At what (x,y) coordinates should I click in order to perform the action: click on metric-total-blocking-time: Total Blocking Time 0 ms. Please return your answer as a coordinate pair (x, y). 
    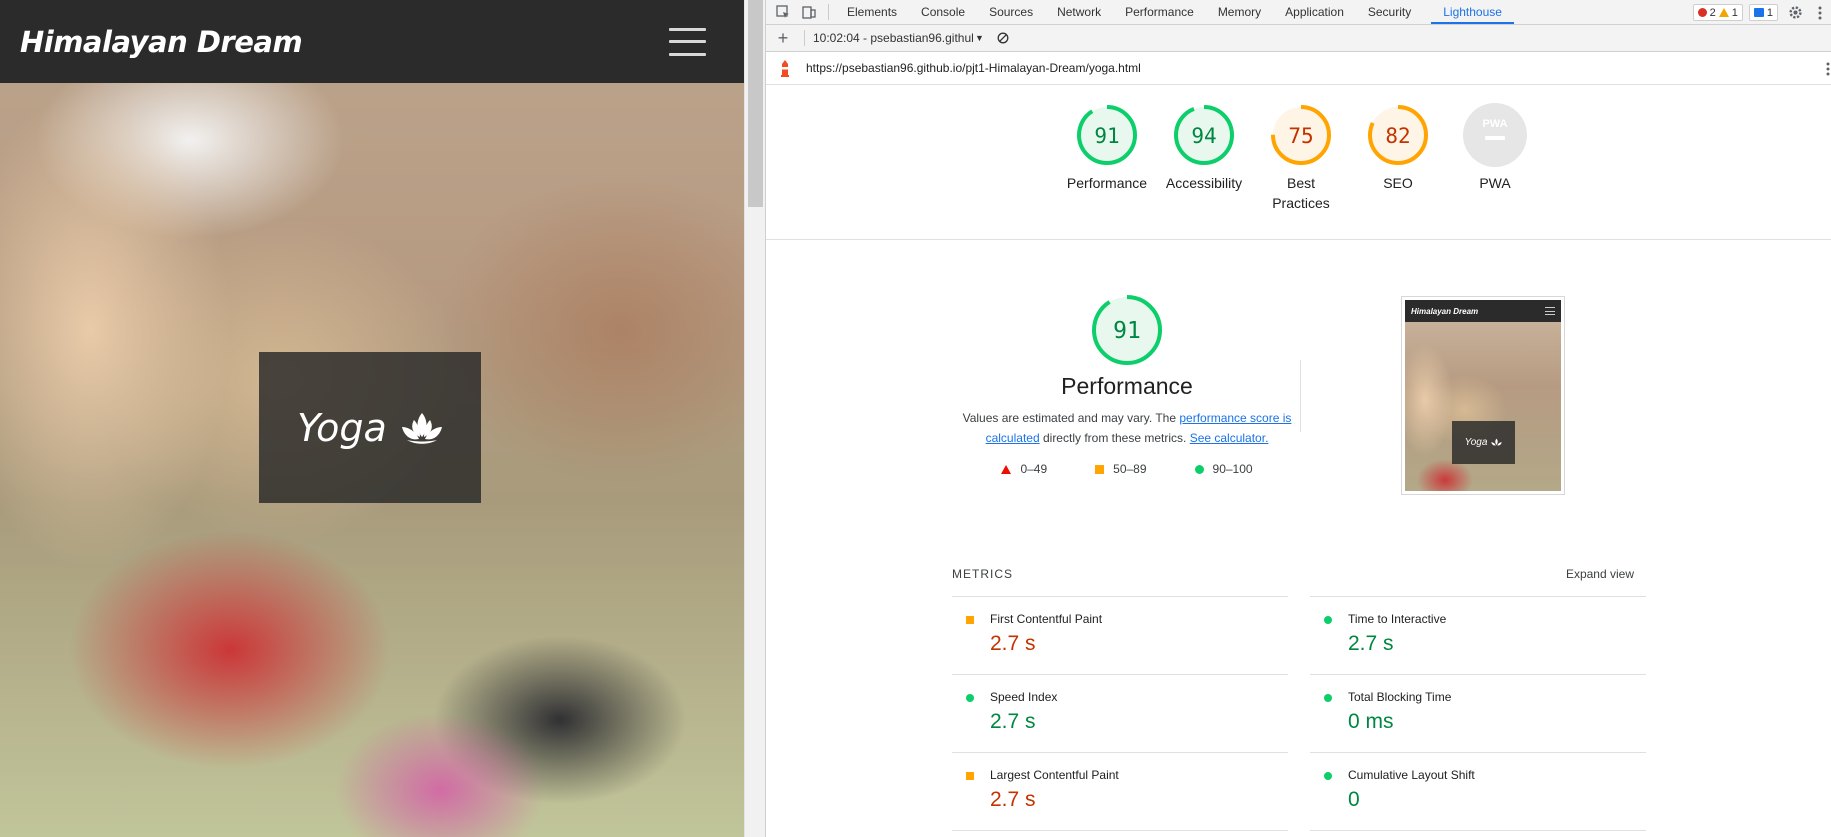
    Looking at the image, I should click on (1478, 713).